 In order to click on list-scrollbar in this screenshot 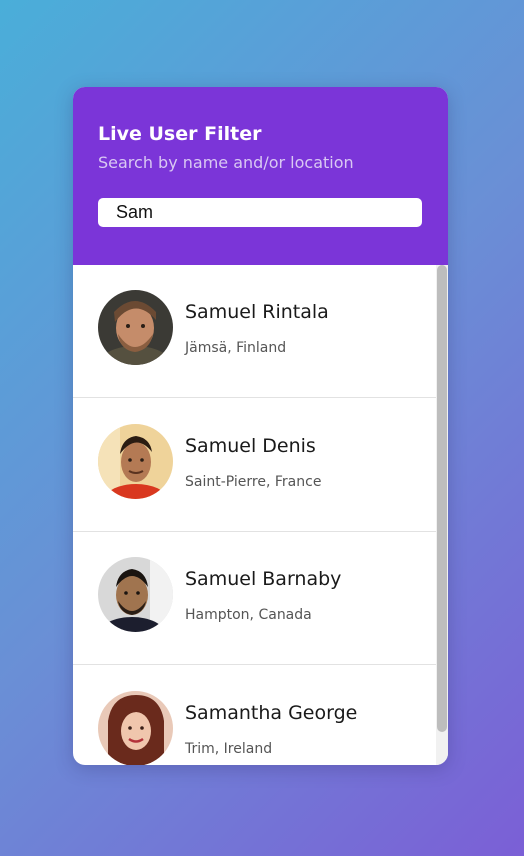, I will do `click(442, 515)`.